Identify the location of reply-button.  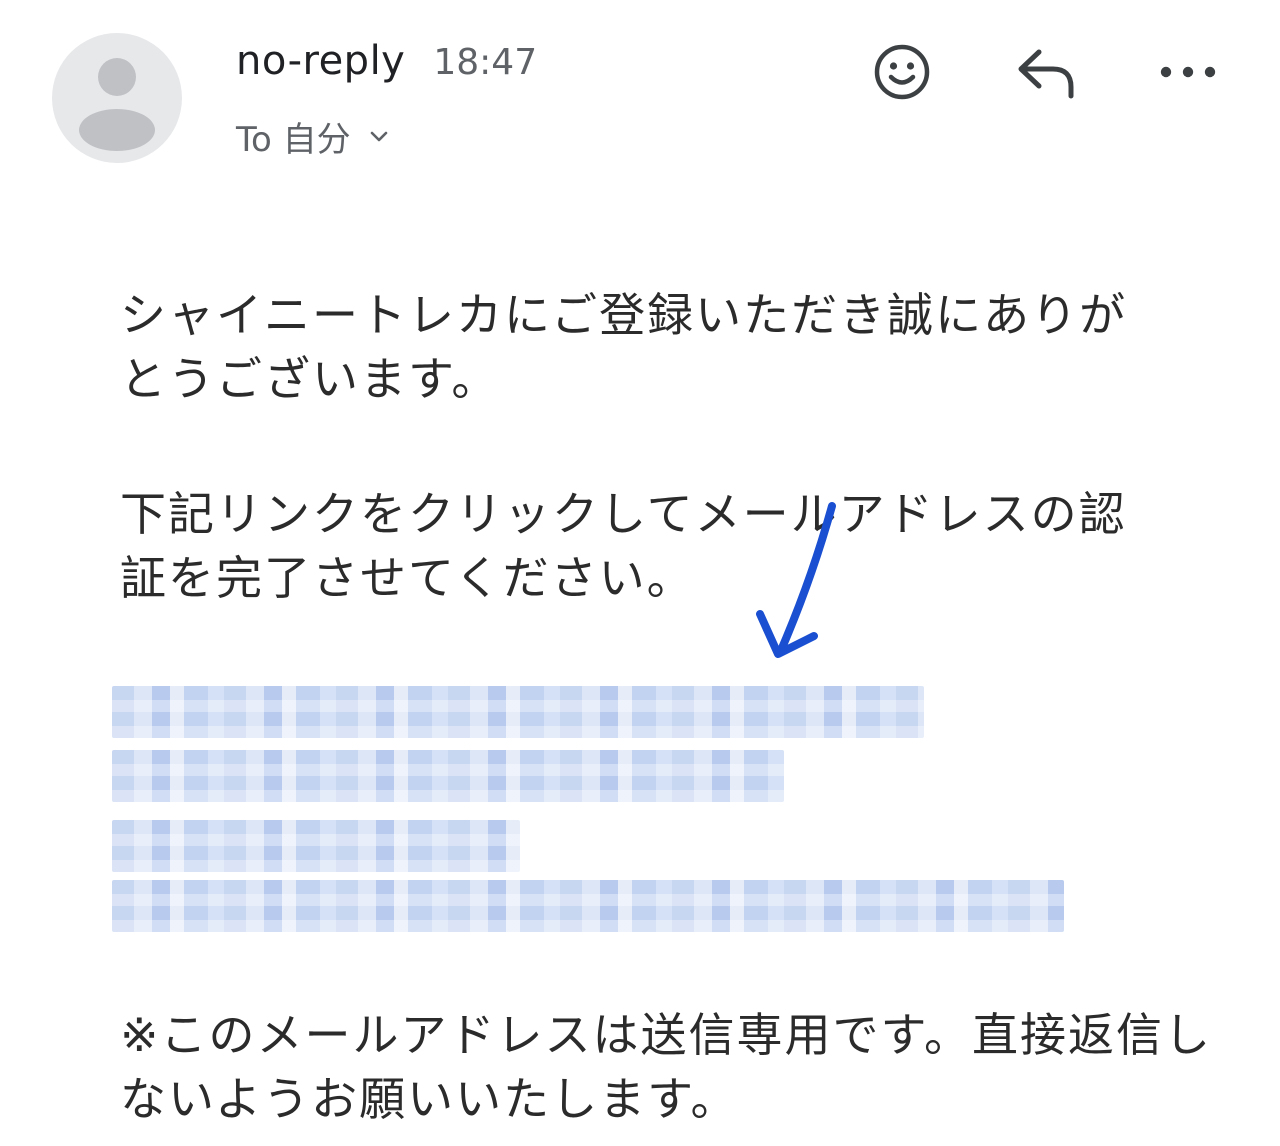
(1045, 72).